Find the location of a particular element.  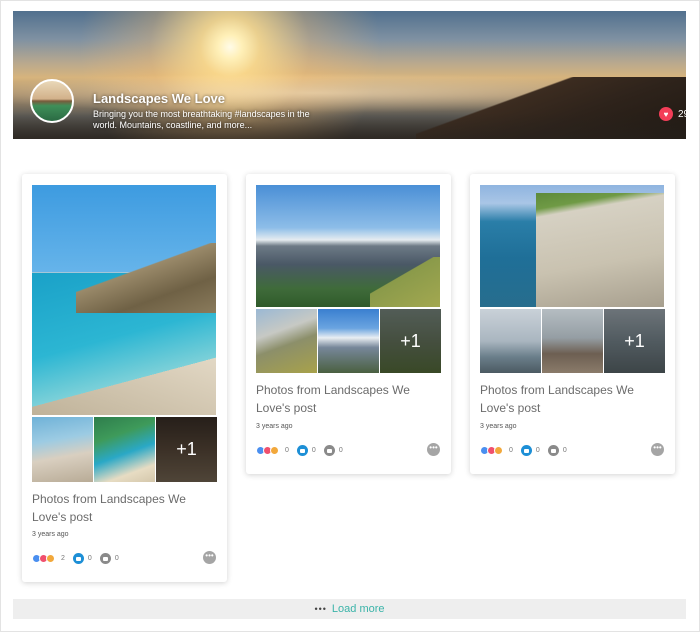

page-avatar is located at coordinates (52, 101).